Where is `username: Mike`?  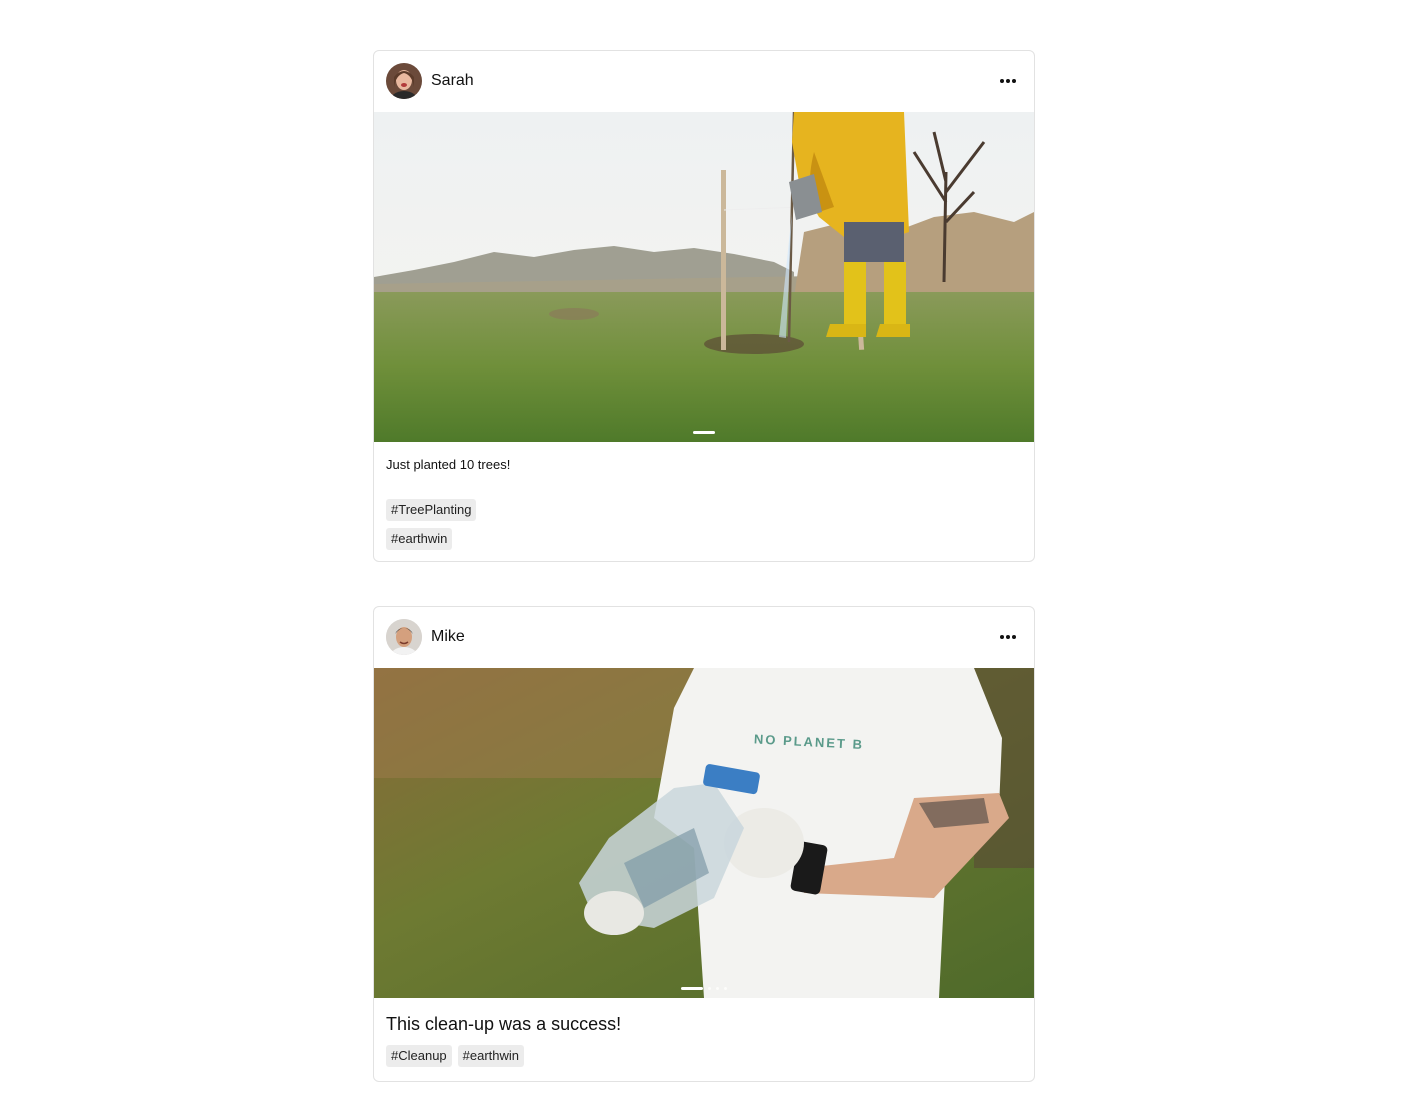
username: Mike is located at coordinates (448, 637).